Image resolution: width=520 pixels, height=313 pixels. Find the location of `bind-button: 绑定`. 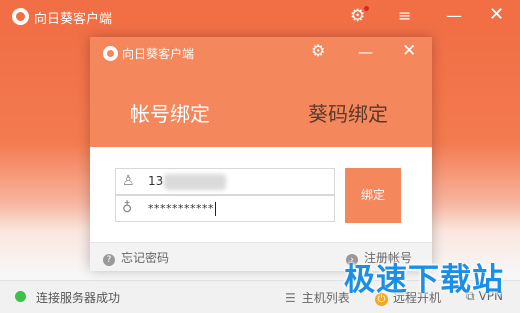

bind-button: 绑定 is located at coordinates (373, 195).